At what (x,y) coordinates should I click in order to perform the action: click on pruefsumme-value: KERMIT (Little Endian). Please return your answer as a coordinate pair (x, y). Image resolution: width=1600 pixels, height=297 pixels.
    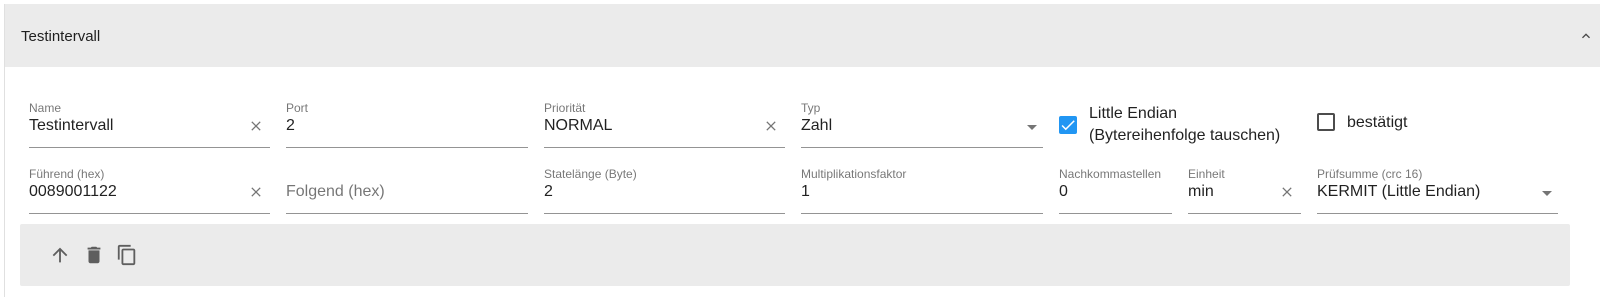
    Looking at the image, I should click on (1398, 192).